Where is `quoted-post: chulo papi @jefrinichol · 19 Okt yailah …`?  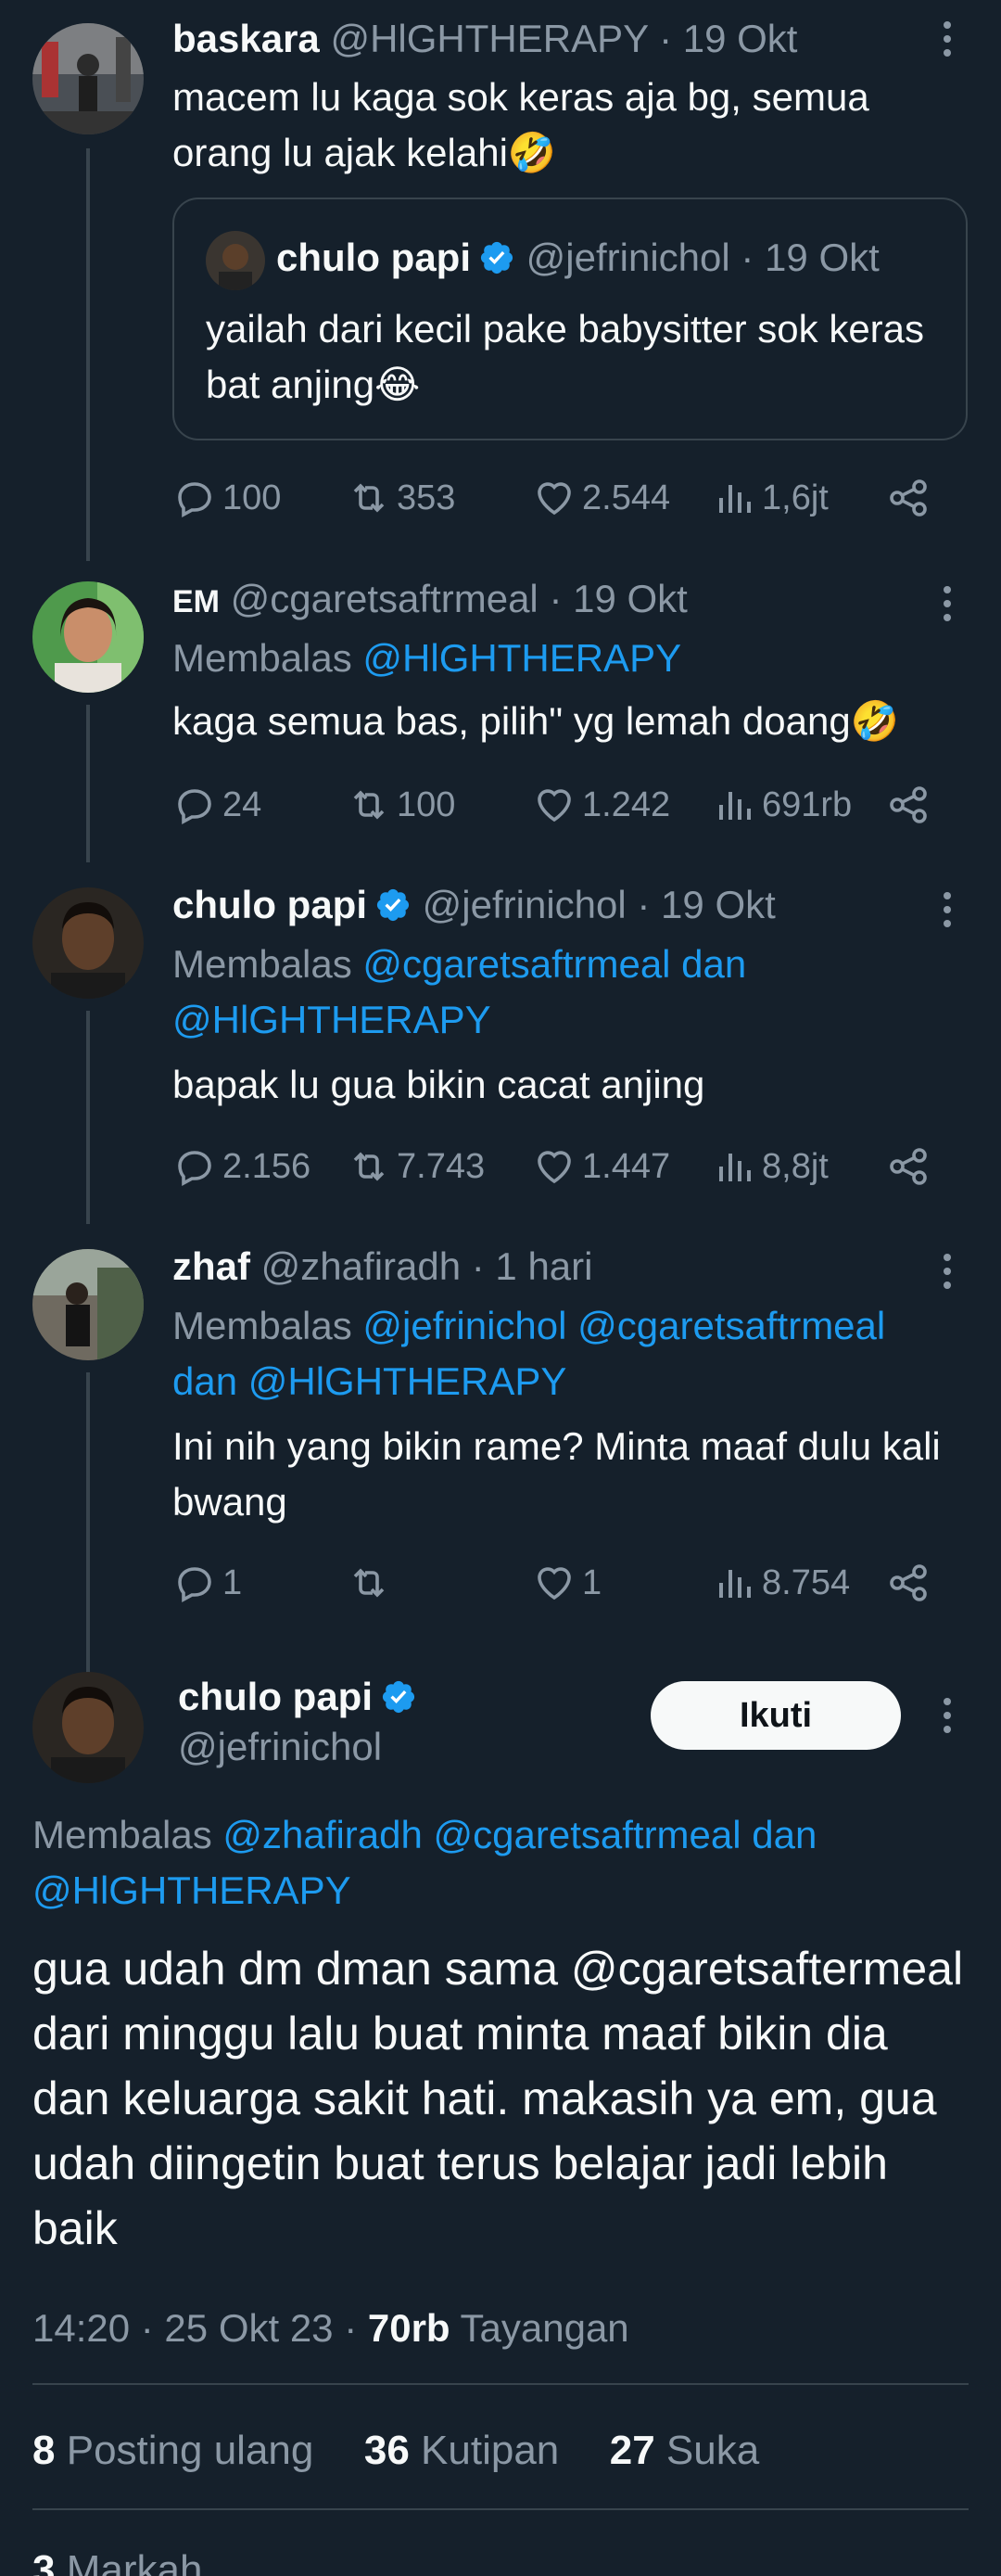
quoted-post: chulo papi @jefrinichol · 19 Okt yailah … is located at coordinates (570, 319).